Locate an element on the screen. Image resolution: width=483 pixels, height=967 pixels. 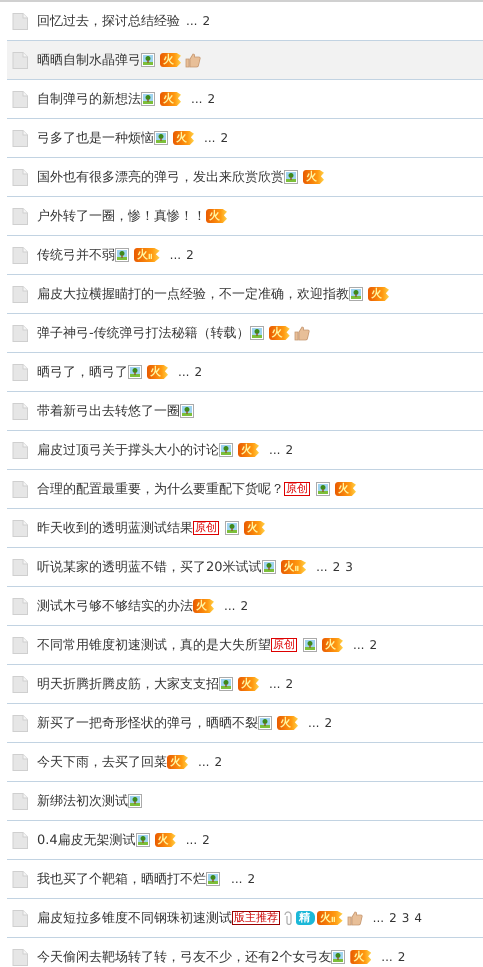
thread-title: 晒晒自制水晶弹弓 is located at coordinates (89, 60).